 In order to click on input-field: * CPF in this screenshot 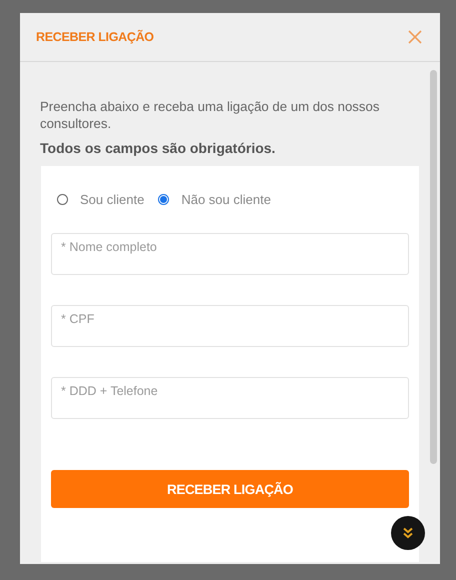, I will do `click(230, 326)`.